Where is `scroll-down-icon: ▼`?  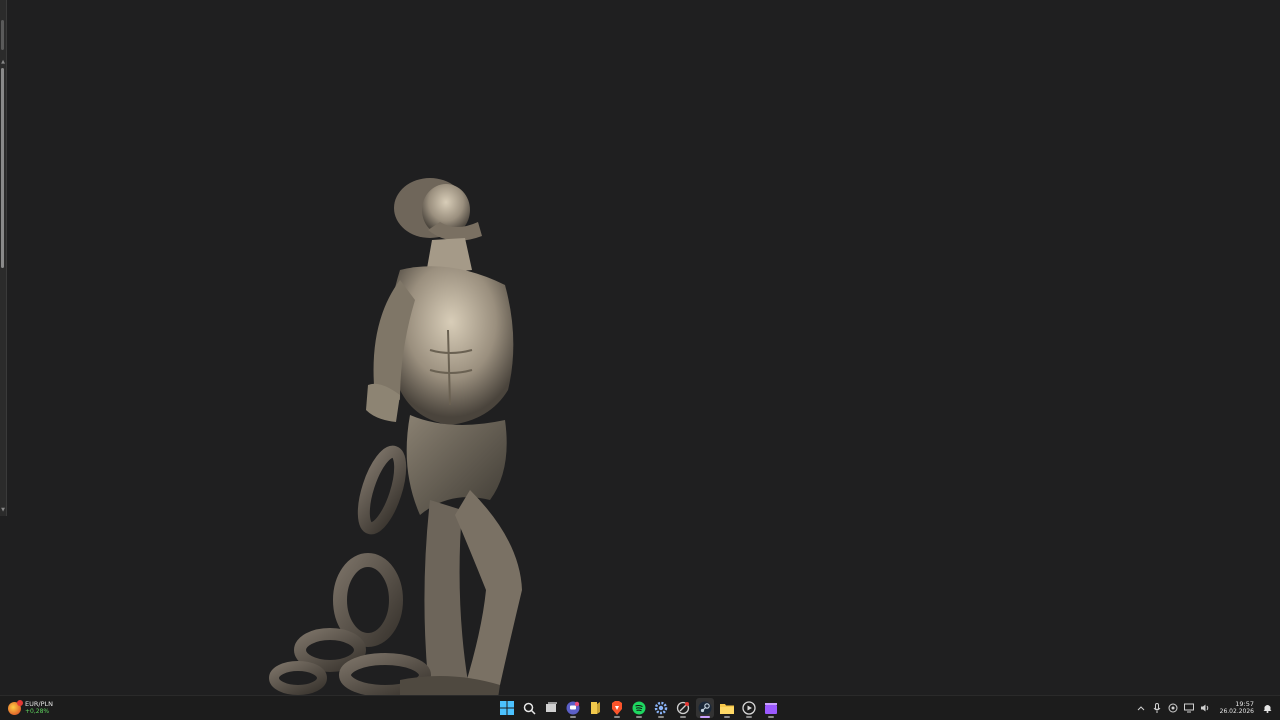
scroll-down-icon: ▼ is located at coordinates (3, 510).